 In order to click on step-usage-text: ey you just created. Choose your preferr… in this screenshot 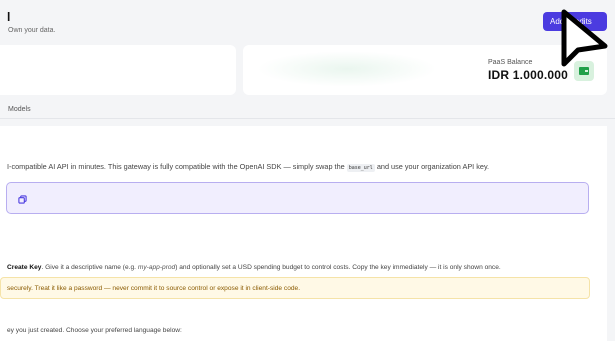, I will do `click(94, 330)`.